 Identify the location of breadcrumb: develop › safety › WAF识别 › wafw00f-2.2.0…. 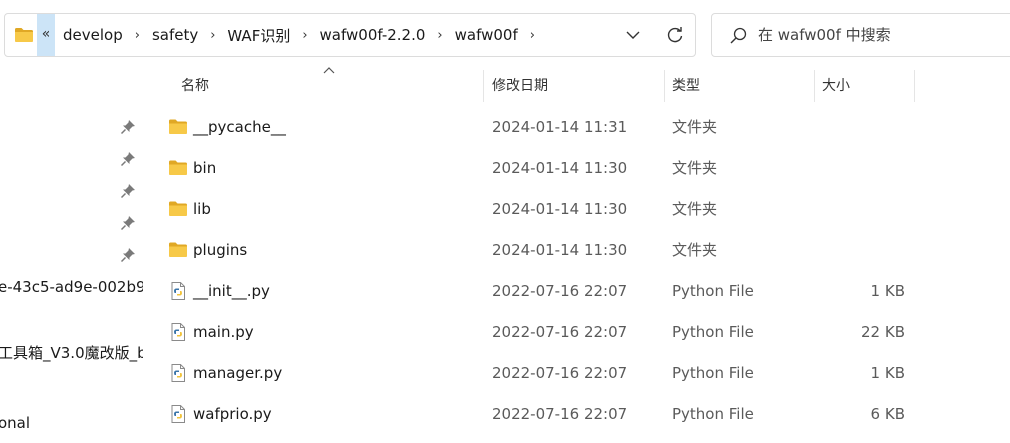
(301, 35).